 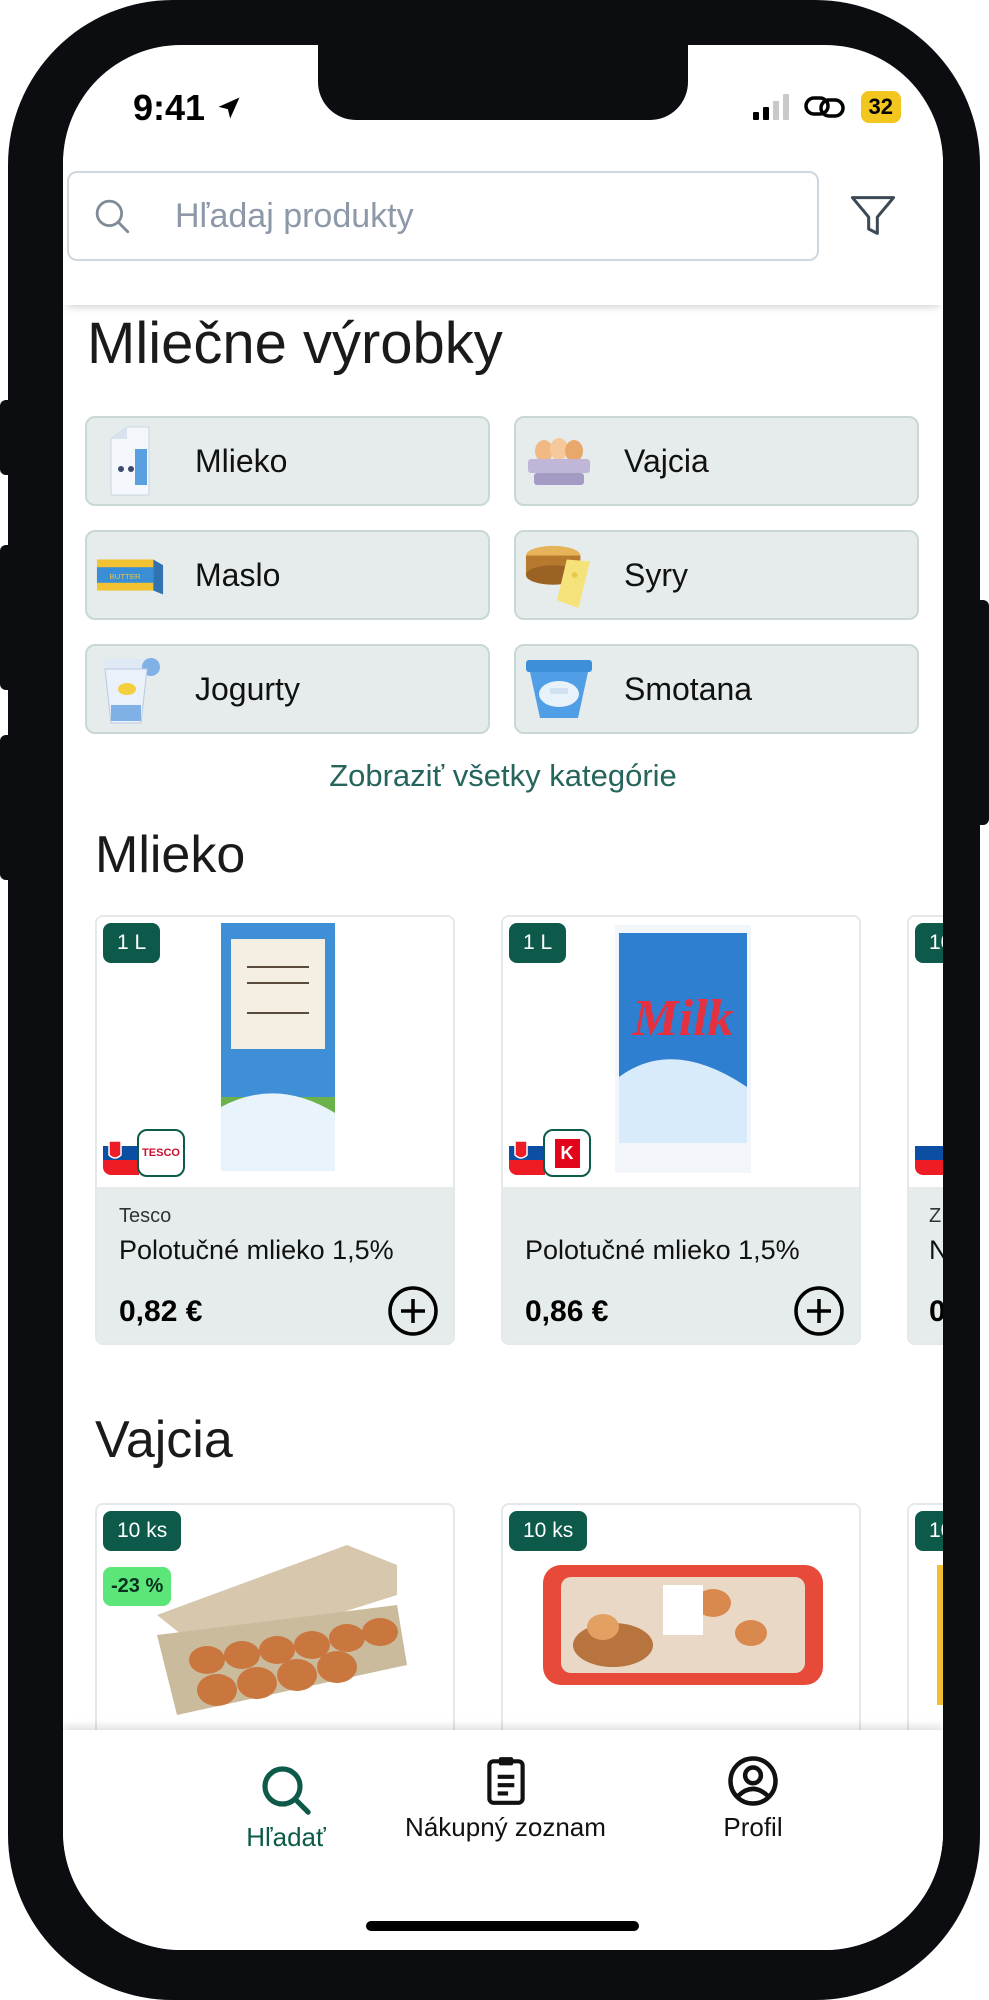 What do you see at coordinates (247, 688) in the screenshot?
I see `category-label: Jogurty` at bounding box center [247, 688].